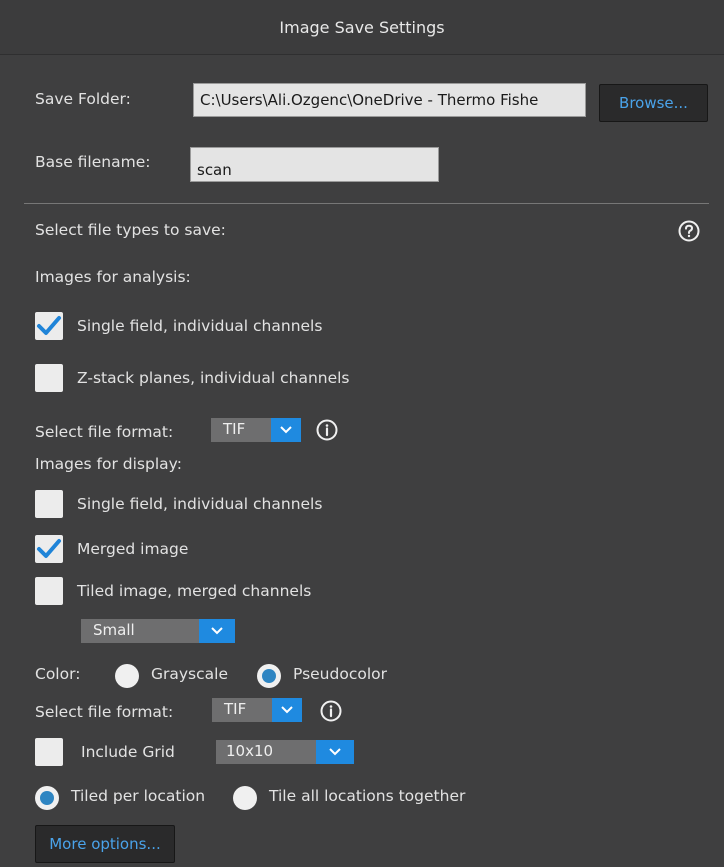 This screenshot has height=867, width=724. I want to click on display-heading: Images for display:, so click(108, 464).